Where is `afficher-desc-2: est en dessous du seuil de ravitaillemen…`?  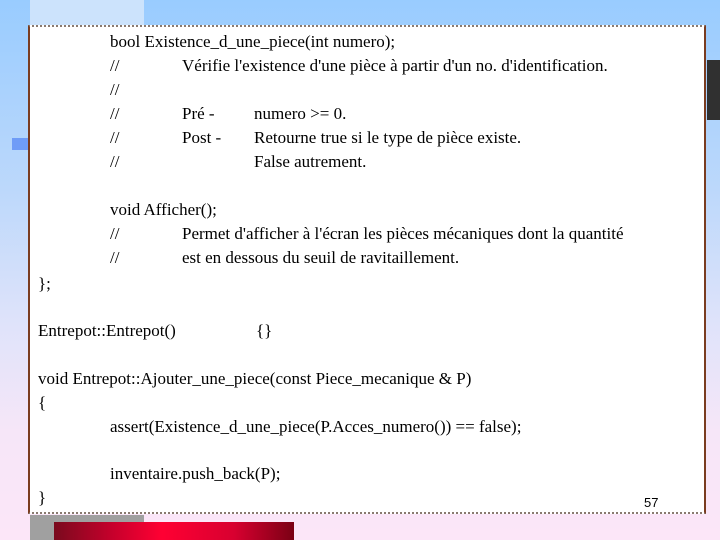 afficher-desc-2: est en dessous du seuil de ravitaillemen… is located at coordinates (321, 257).